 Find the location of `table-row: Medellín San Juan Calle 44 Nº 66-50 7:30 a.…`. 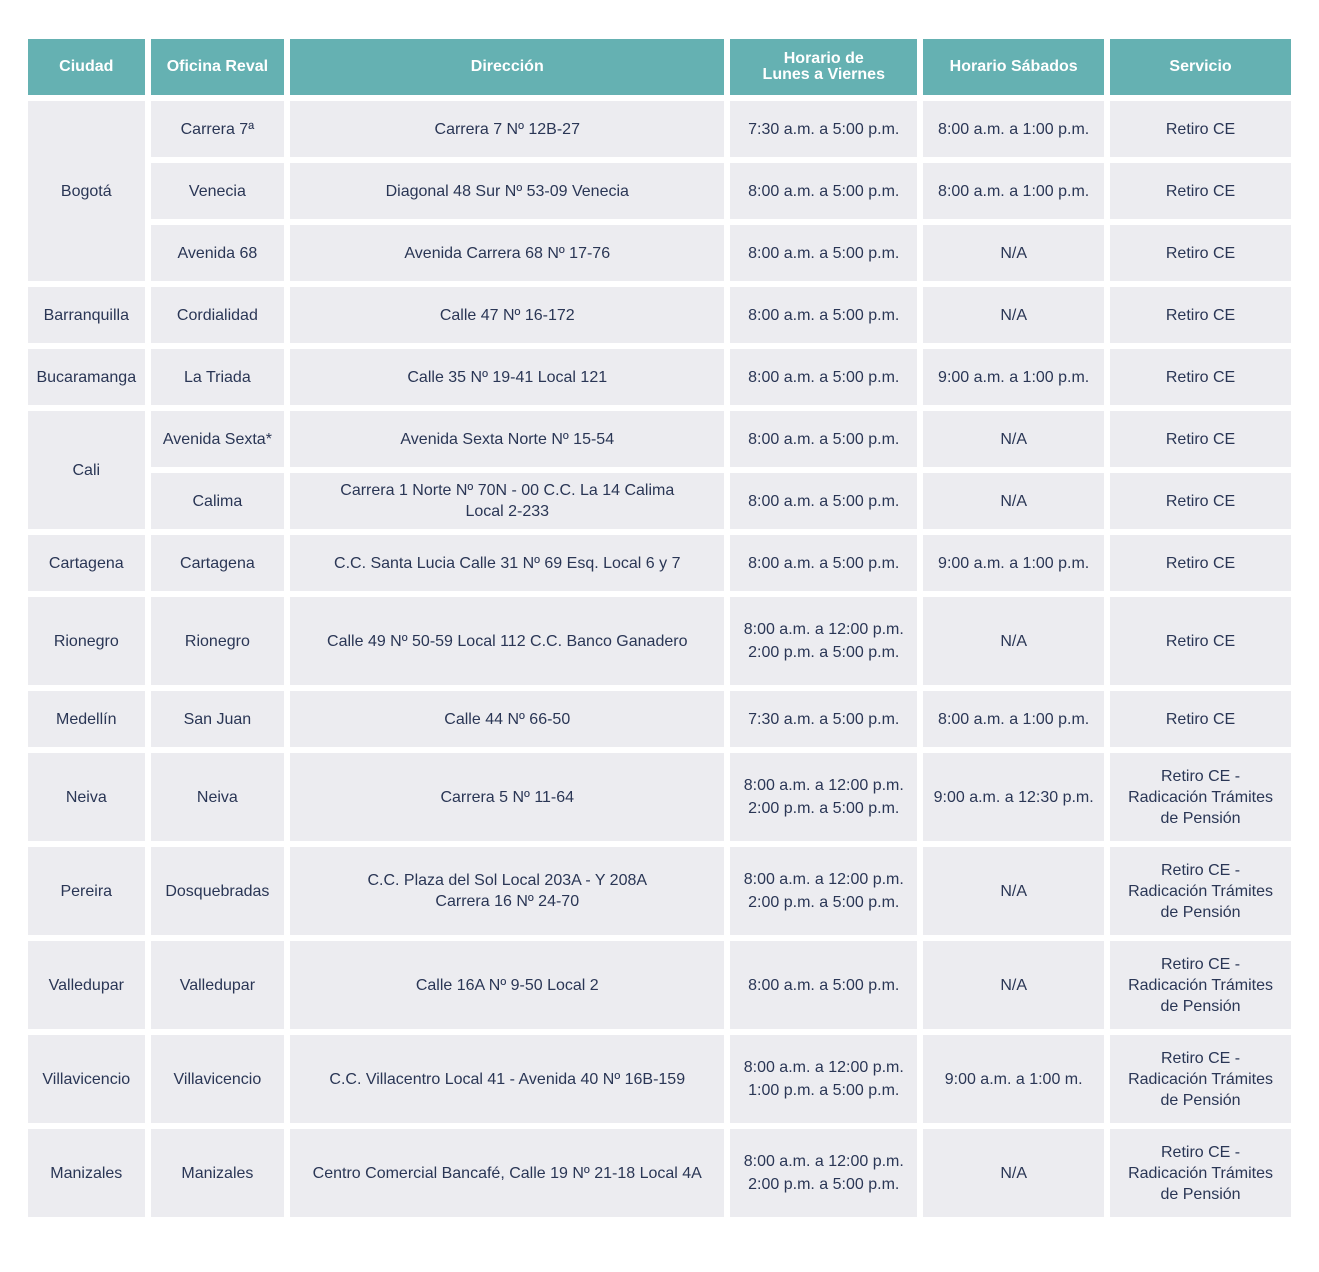

table-row: Medellín San Juan Calle 44 Nº 66-50 7:30 a.… is located at coordinates (659, 719).